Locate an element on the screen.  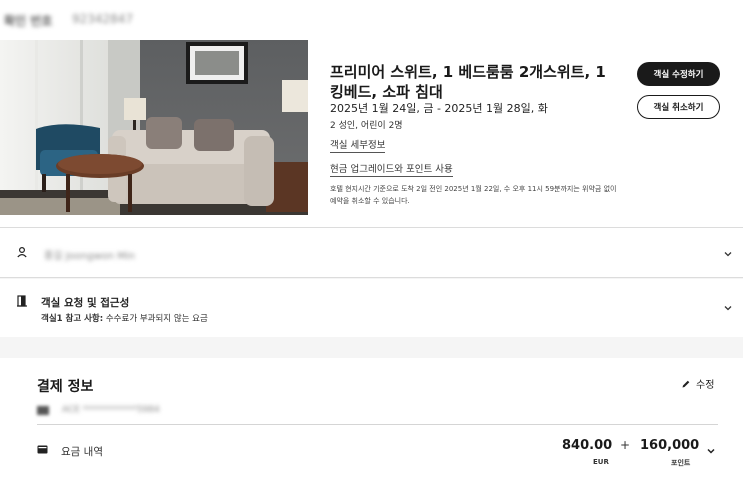
room-note-value: 수수료가 부과되지 않는 요금 is located at coordinates (155, 319).